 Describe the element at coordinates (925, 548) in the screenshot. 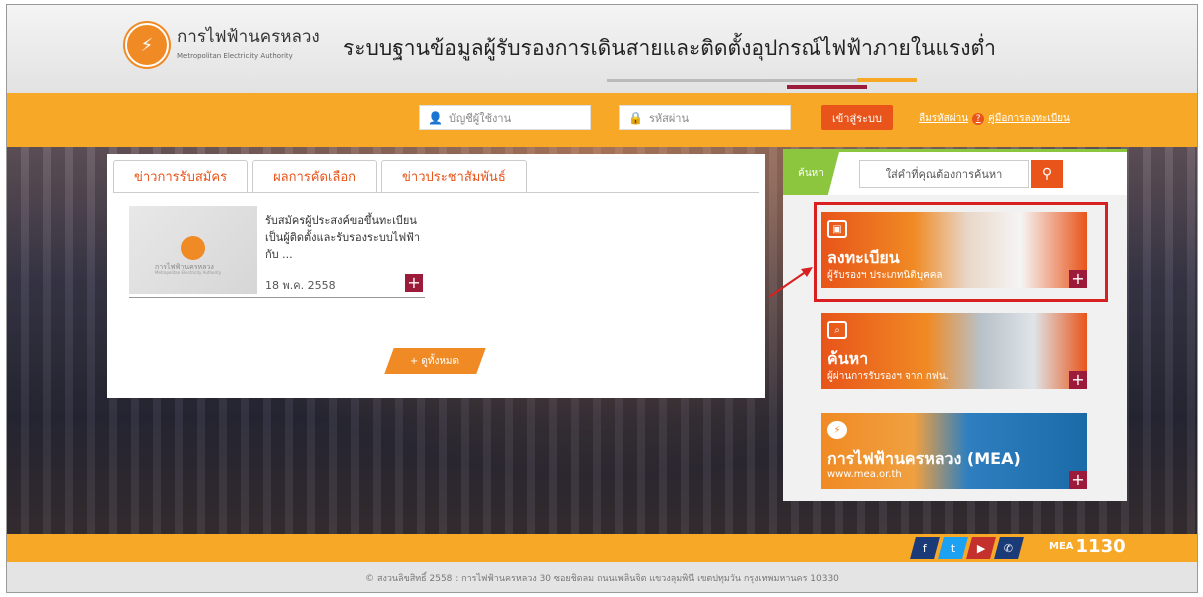

I see `facebook-icon: f` at that location.